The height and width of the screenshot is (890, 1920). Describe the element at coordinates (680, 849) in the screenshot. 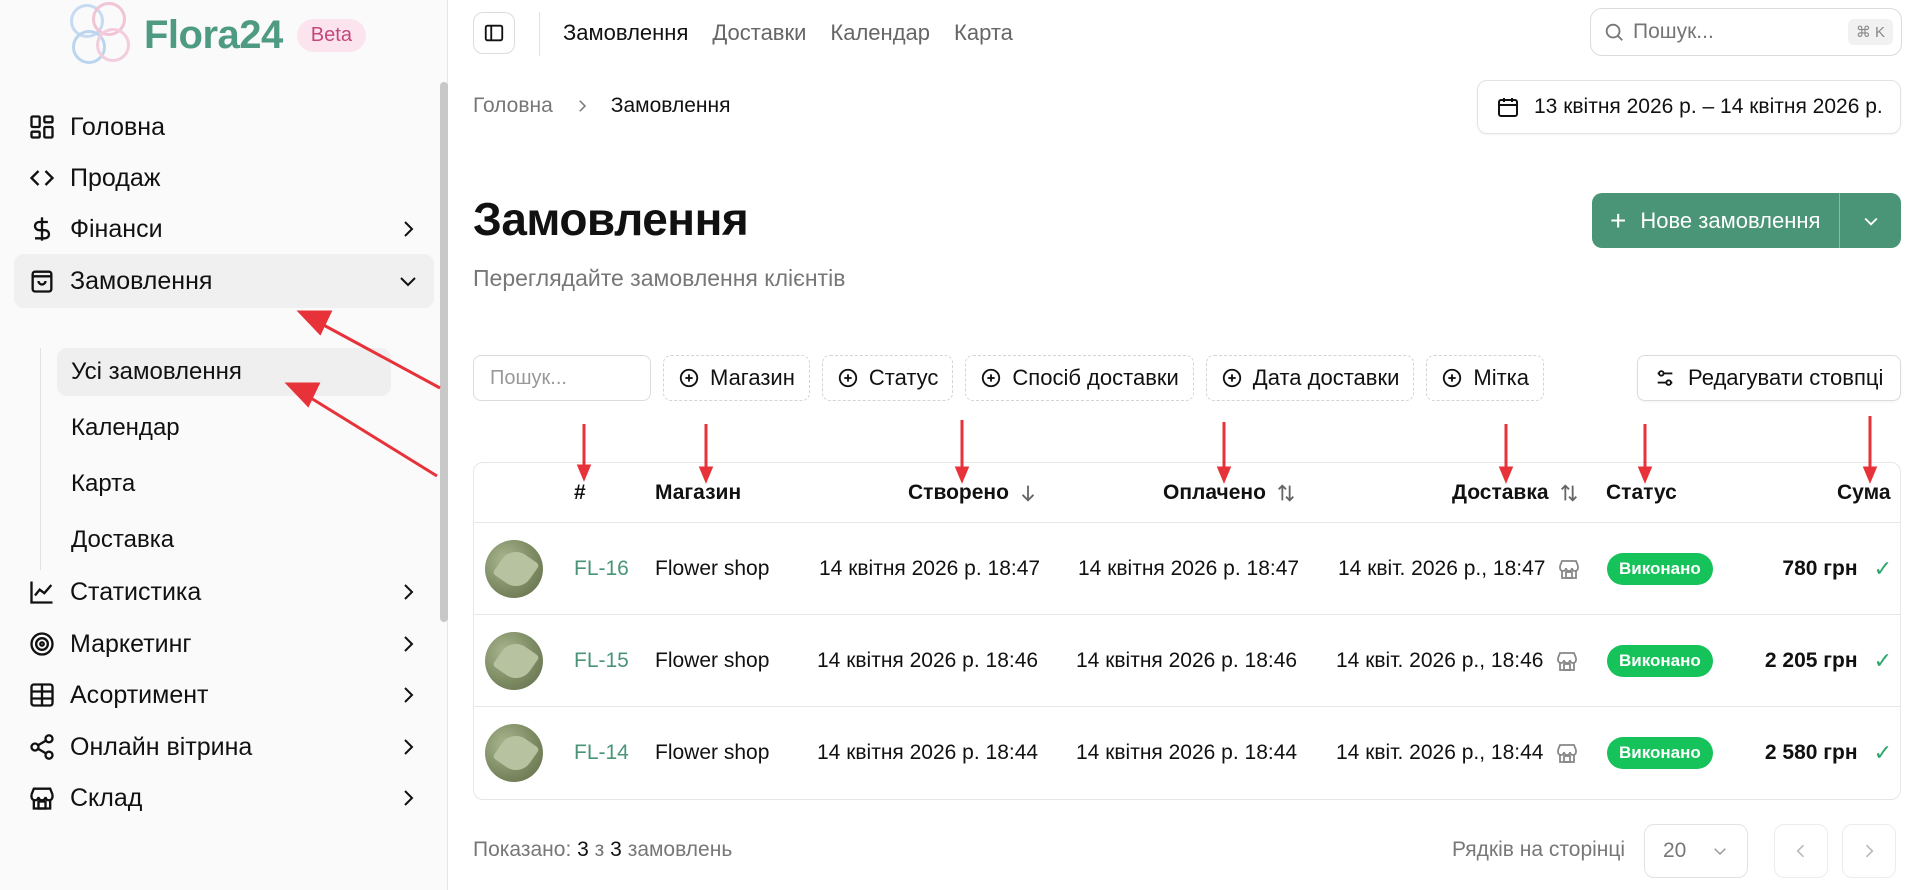

I see `shown-suffix: замовлень` at that location.